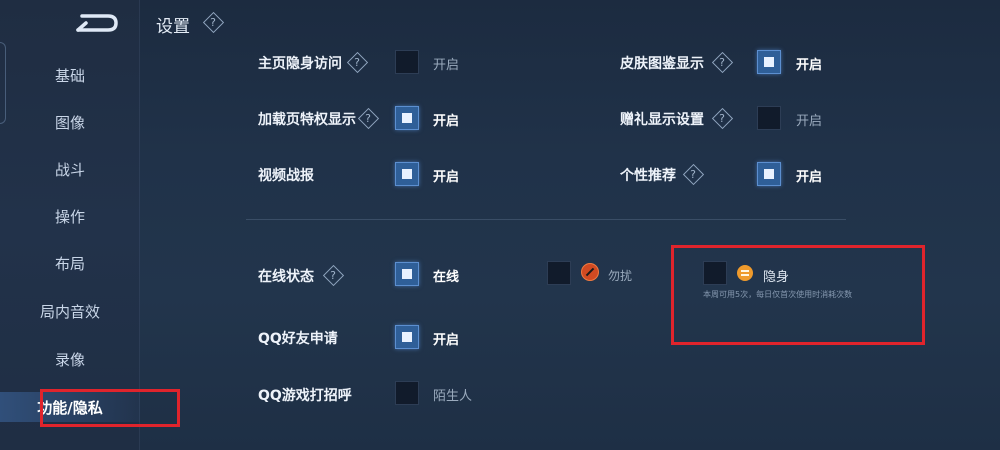 Image resolution: width=1000 pixels, height=450 pixels. I want to click on homepage-privacy-value: 开启, so click(446, 65).